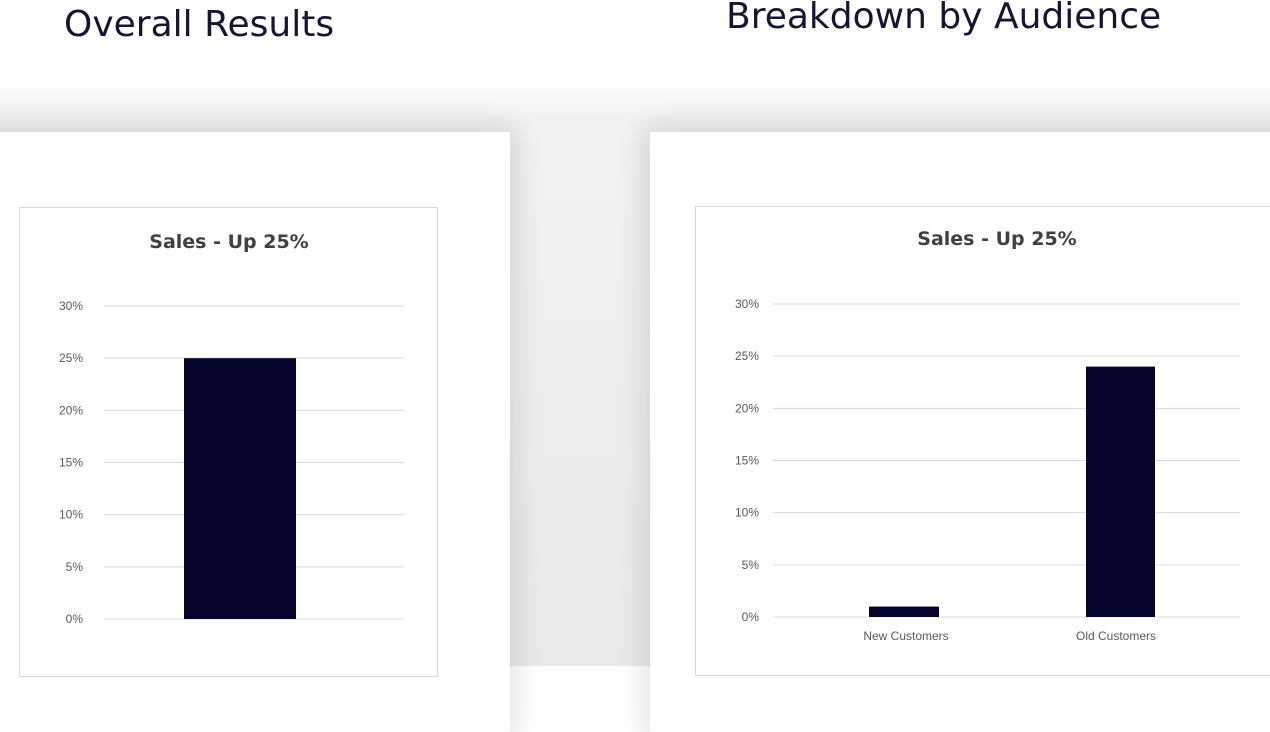 The image size is (1270, 732). What do you see at coordinates (75, 619) in the screenshot?
I see `overall-y-tick-label: 0%` at bounding box center [75, 619].